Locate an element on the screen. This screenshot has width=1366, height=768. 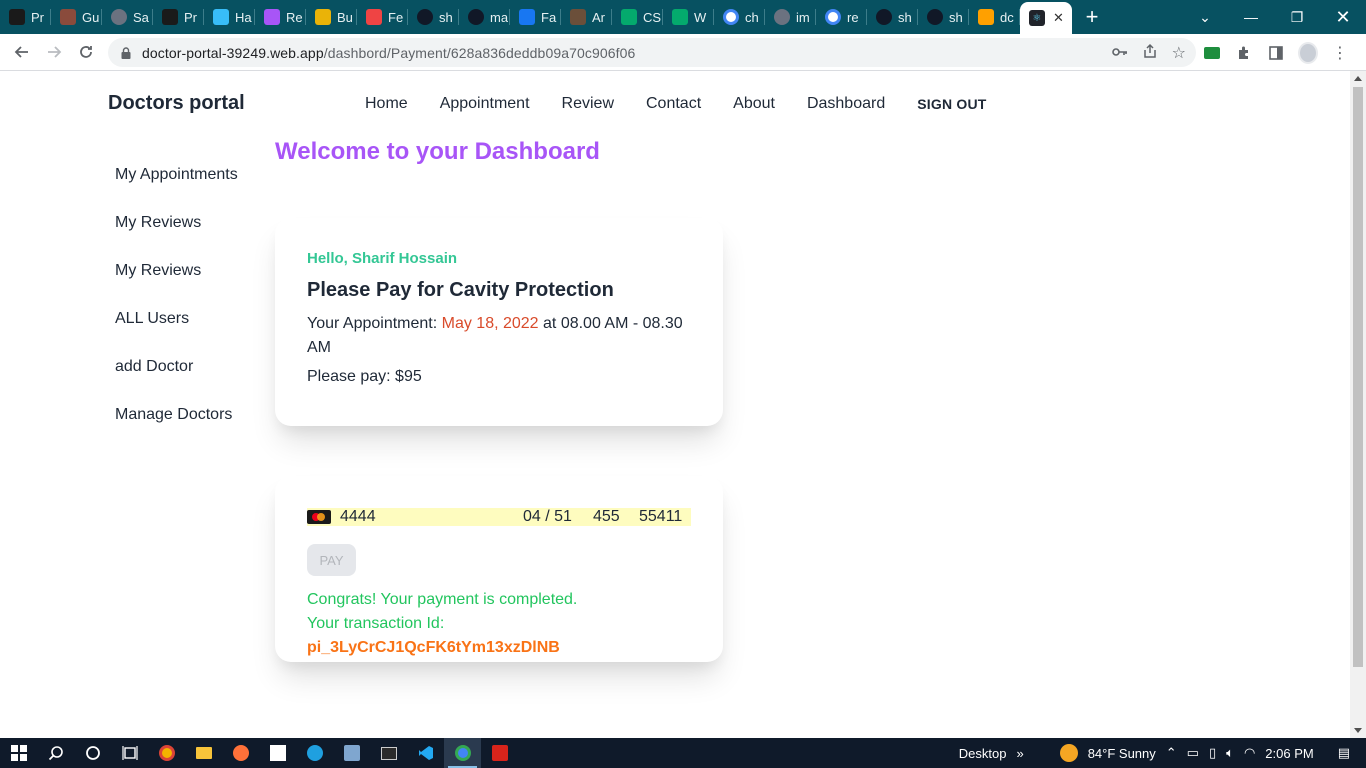
windows-start-icon is located at coordinates (18, 753).